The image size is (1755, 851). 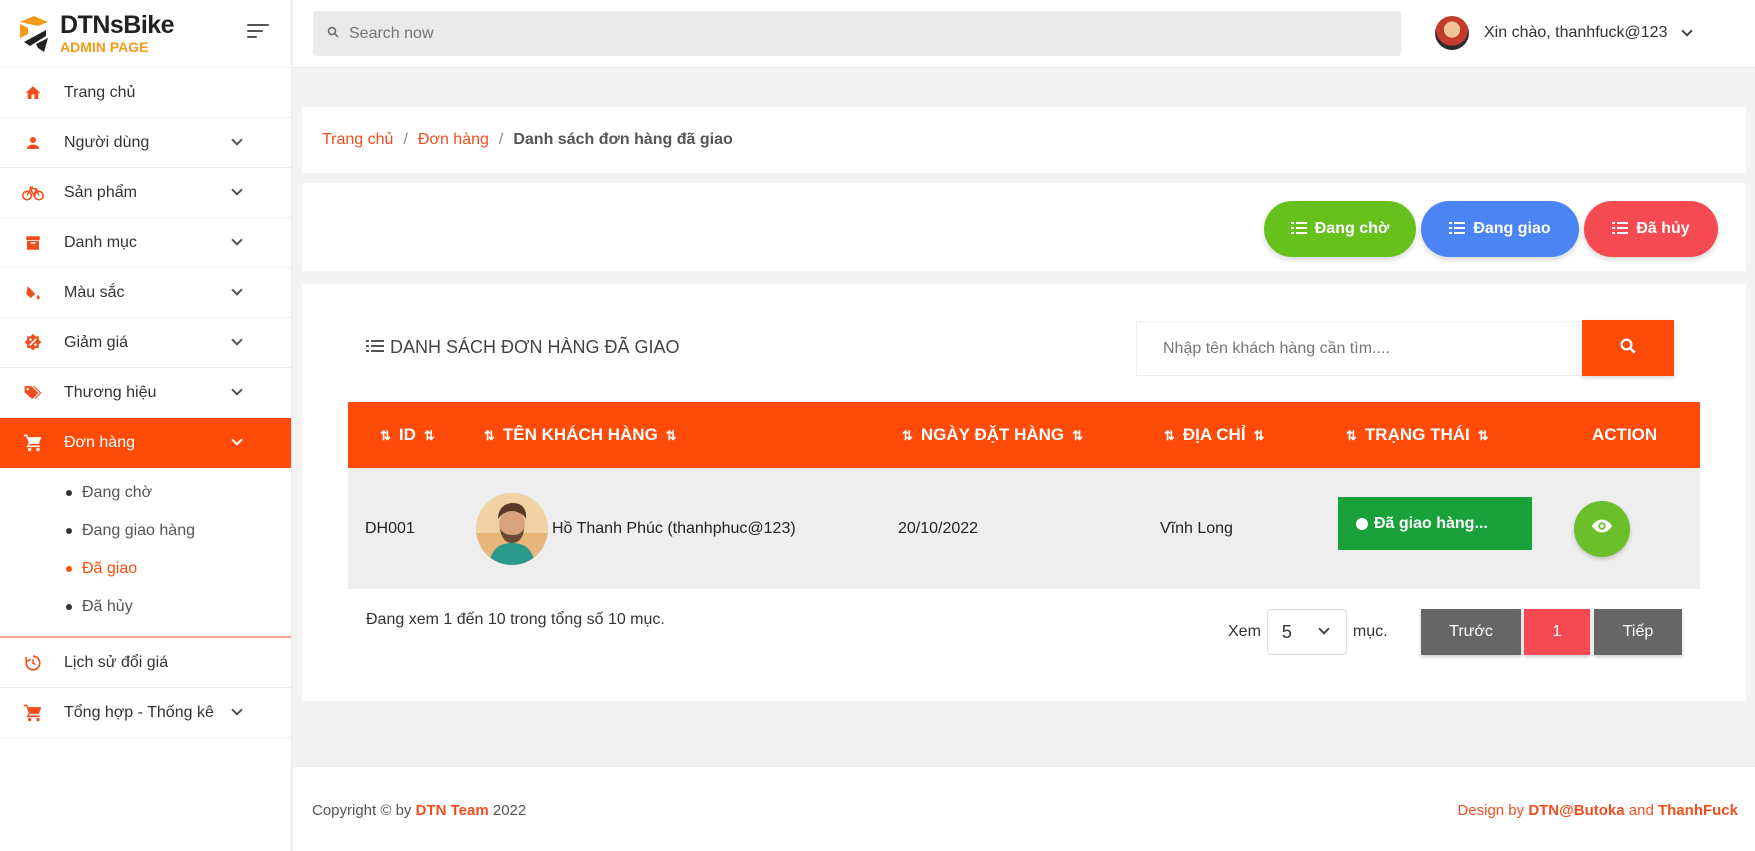 I want to click on sidebar-item-users: Người dùng, so click(x=145, y=143).